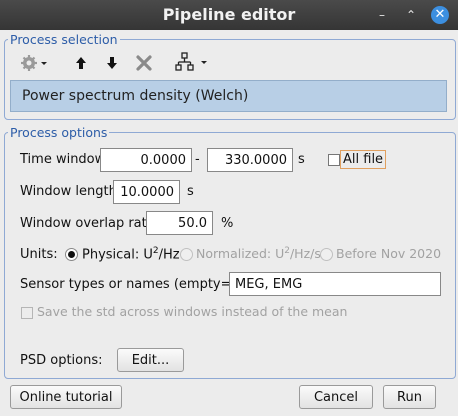  Describe the element at coordinates (39, 254) in the screenshot. I see `units-label: Units:` at that location.